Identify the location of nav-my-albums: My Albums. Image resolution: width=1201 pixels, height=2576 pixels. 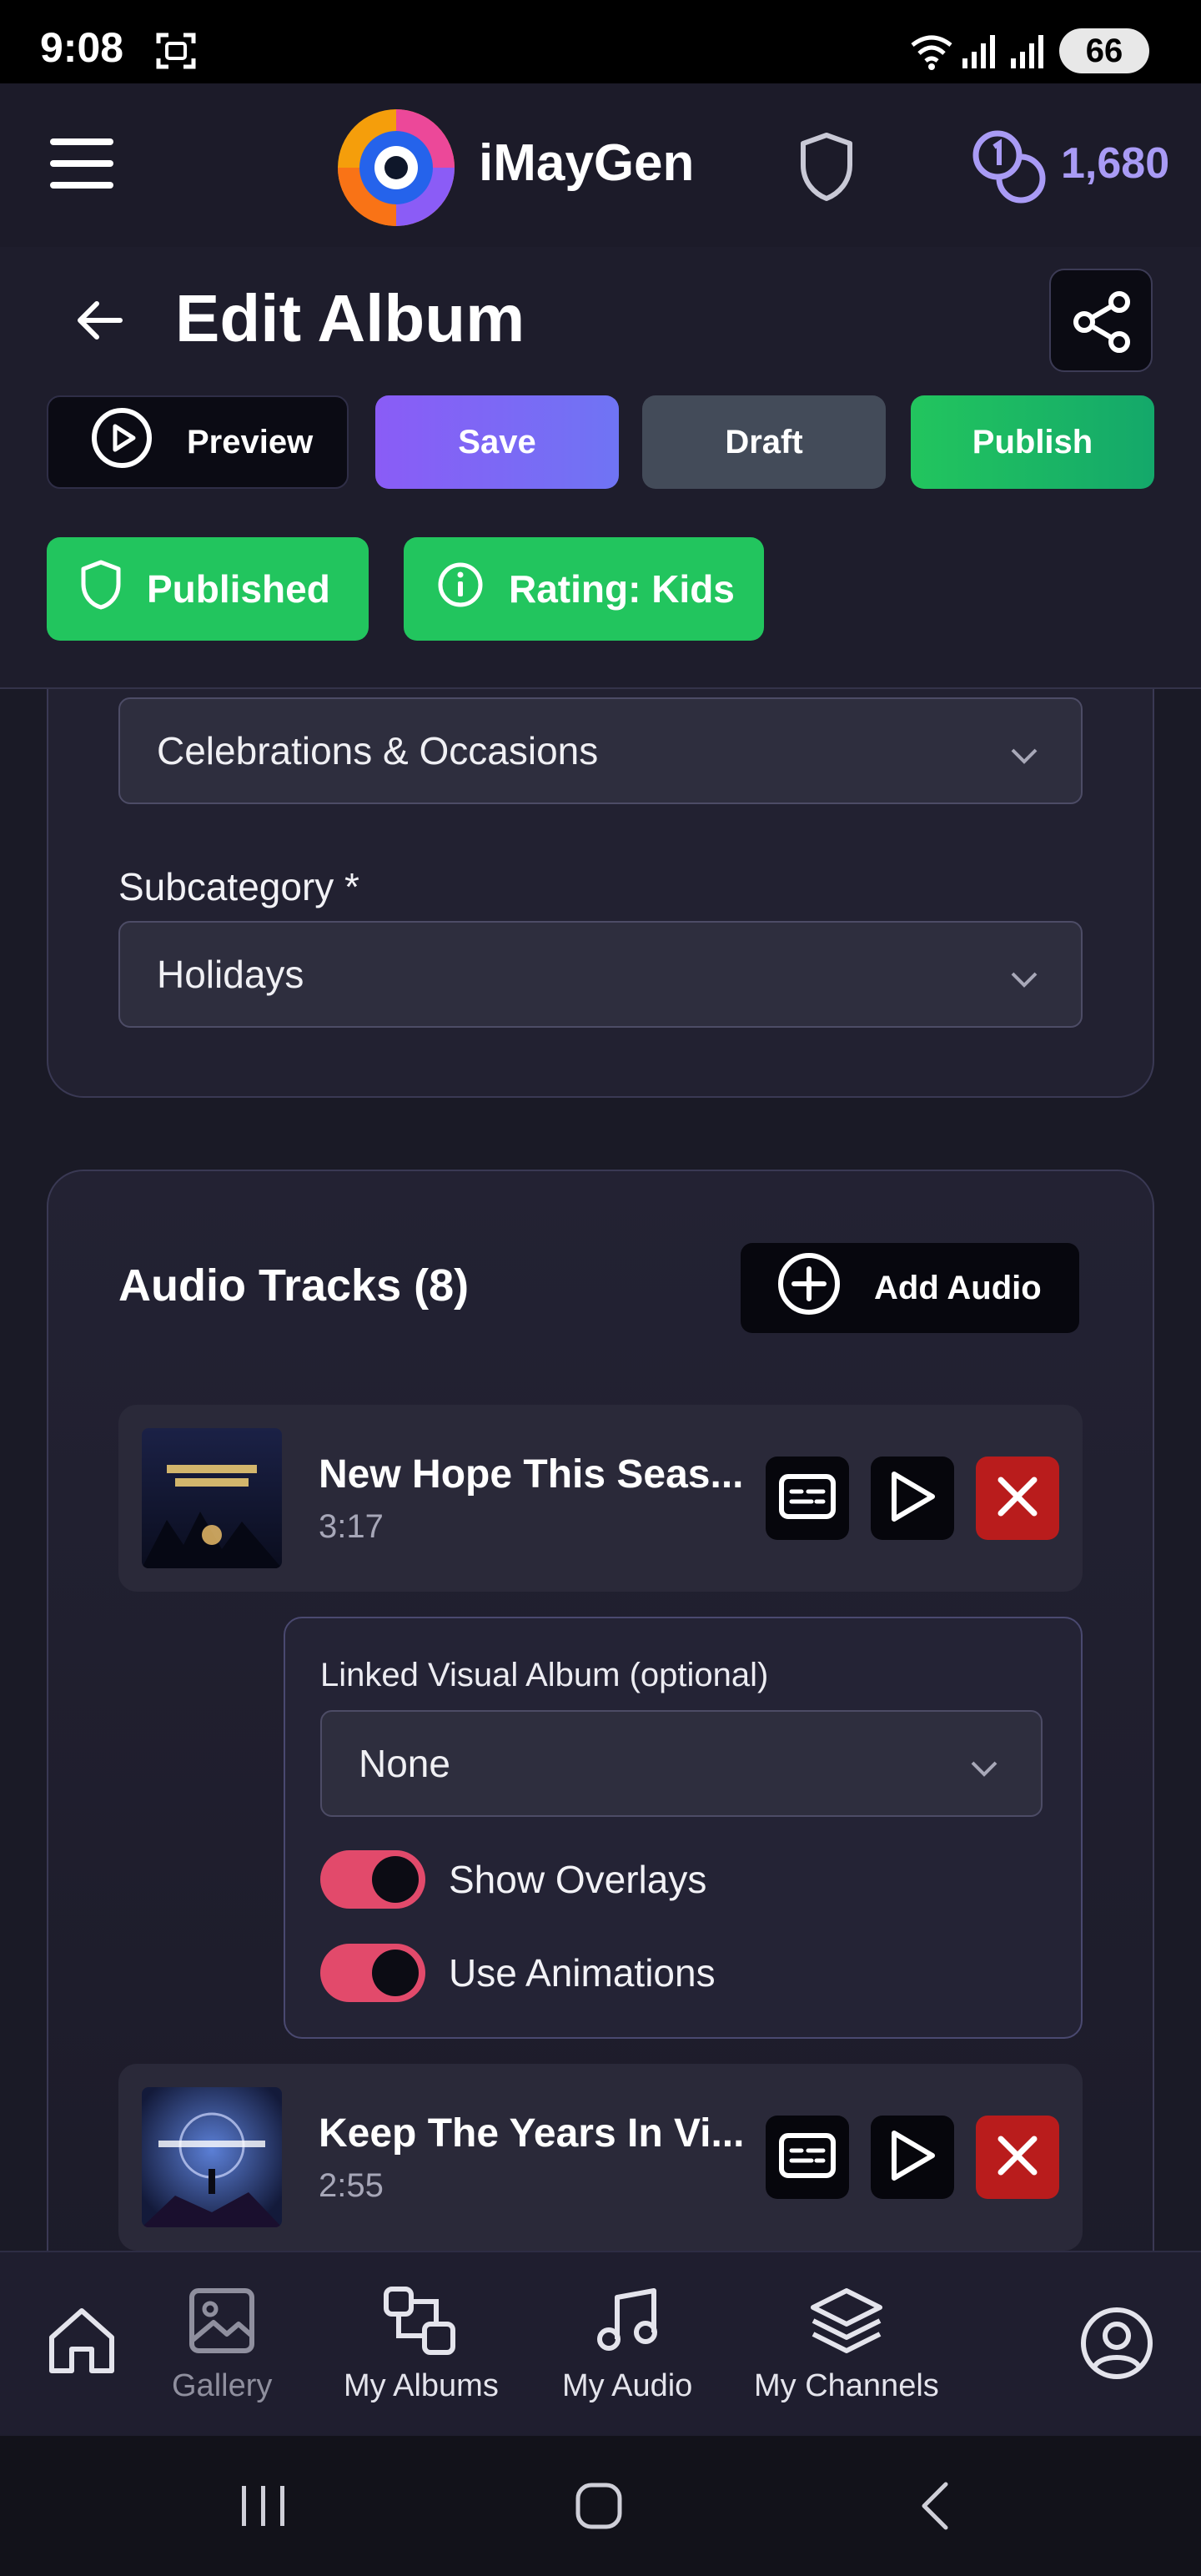
(422, 2345).